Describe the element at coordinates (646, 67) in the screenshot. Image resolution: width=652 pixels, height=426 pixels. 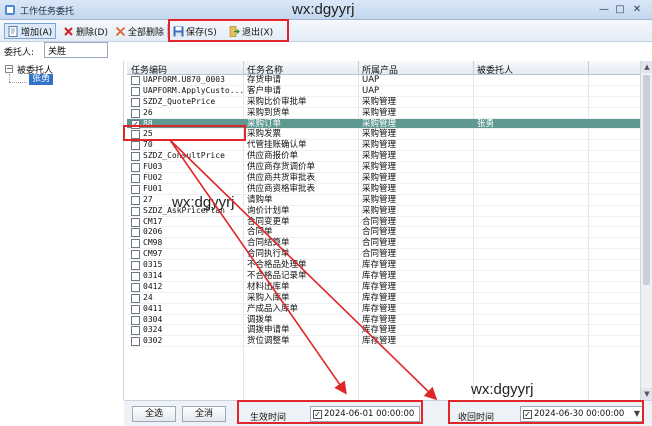
I see `scroll-up-arrow-icon: ▲` at that location.